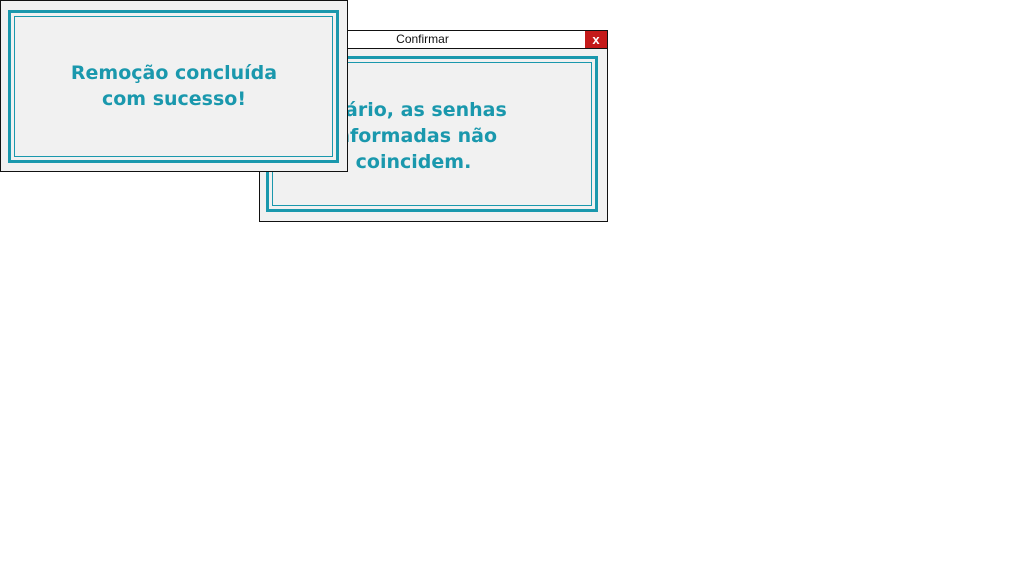 This screenshot has width=1024, height=576. I want to click on close-button: x, so click(596, 39).